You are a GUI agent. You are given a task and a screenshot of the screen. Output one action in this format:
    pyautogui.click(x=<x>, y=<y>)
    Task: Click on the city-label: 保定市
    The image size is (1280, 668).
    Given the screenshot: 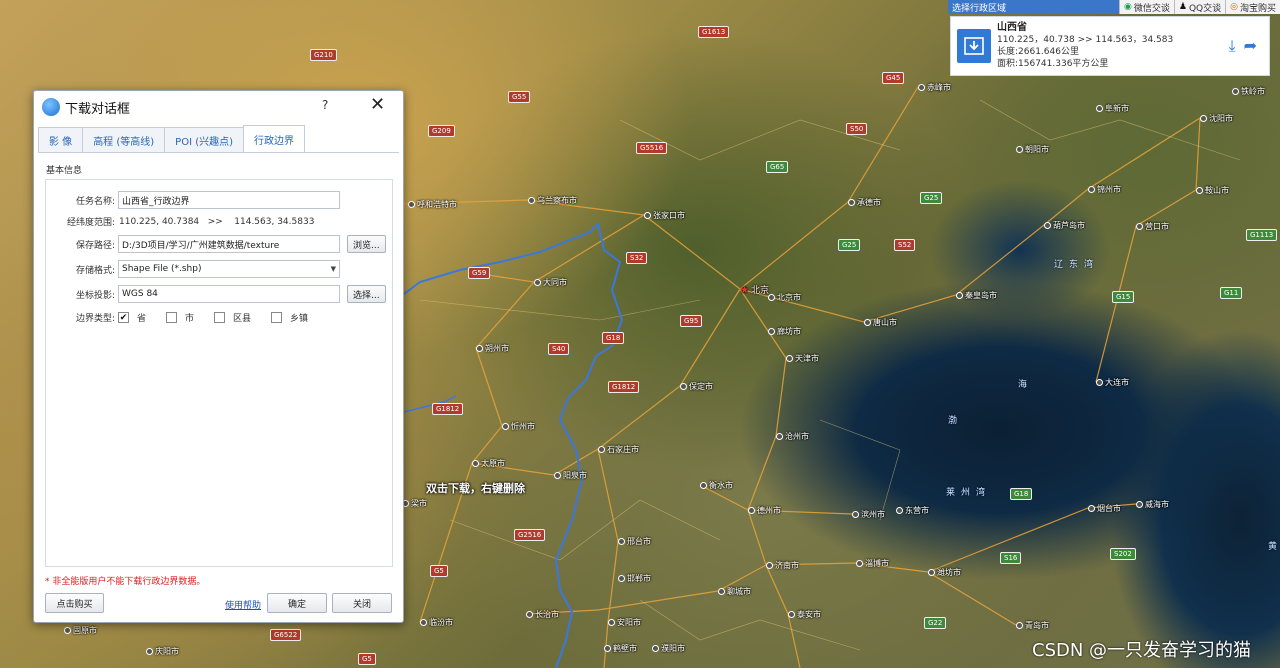 What is the action you would take?
    pyautogui.click(x=696, y=386)
    